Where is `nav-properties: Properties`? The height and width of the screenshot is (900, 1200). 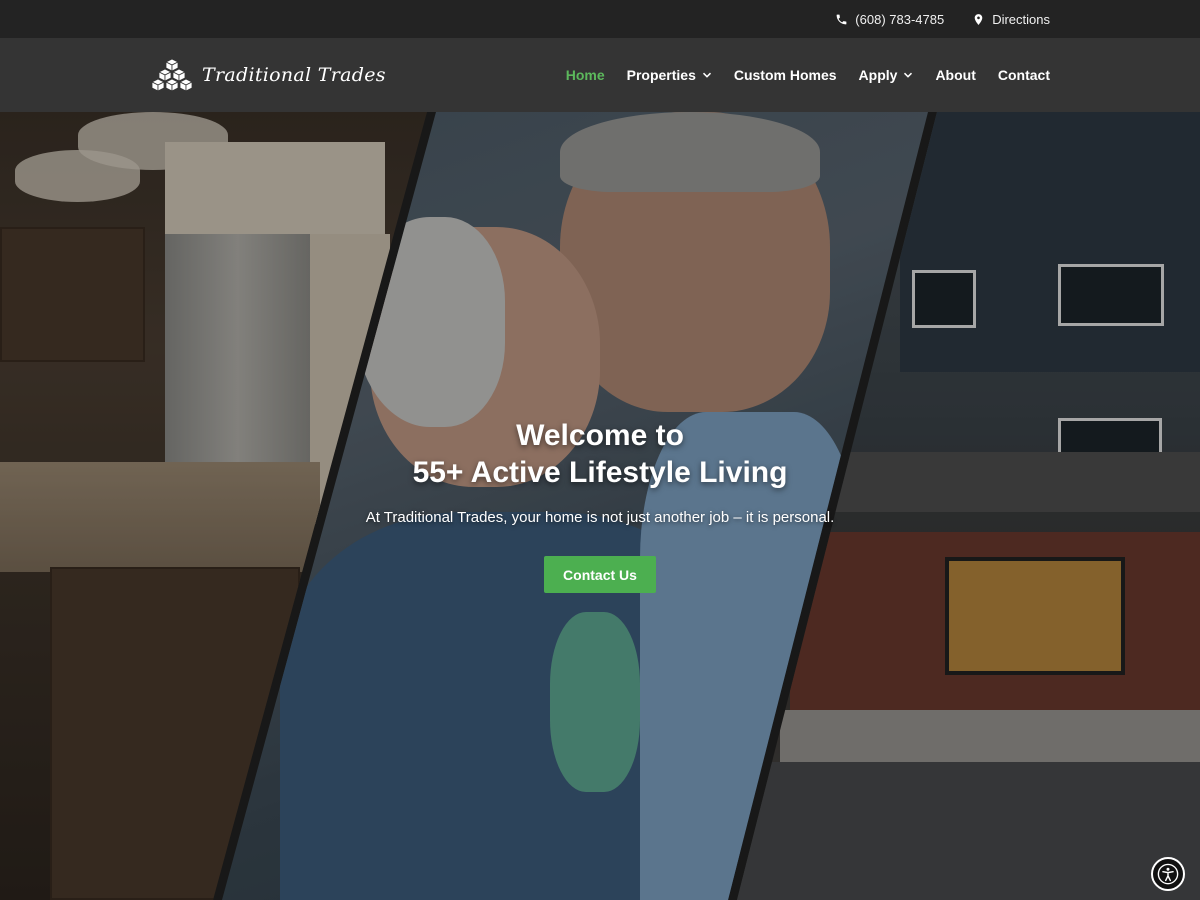 nav-properties: Properties is located at coordinates (669, 75).